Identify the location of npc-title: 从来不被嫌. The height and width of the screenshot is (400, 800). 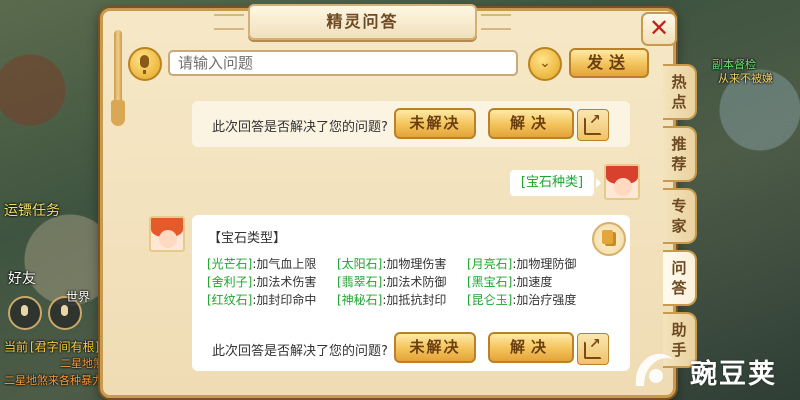
(745, 78).